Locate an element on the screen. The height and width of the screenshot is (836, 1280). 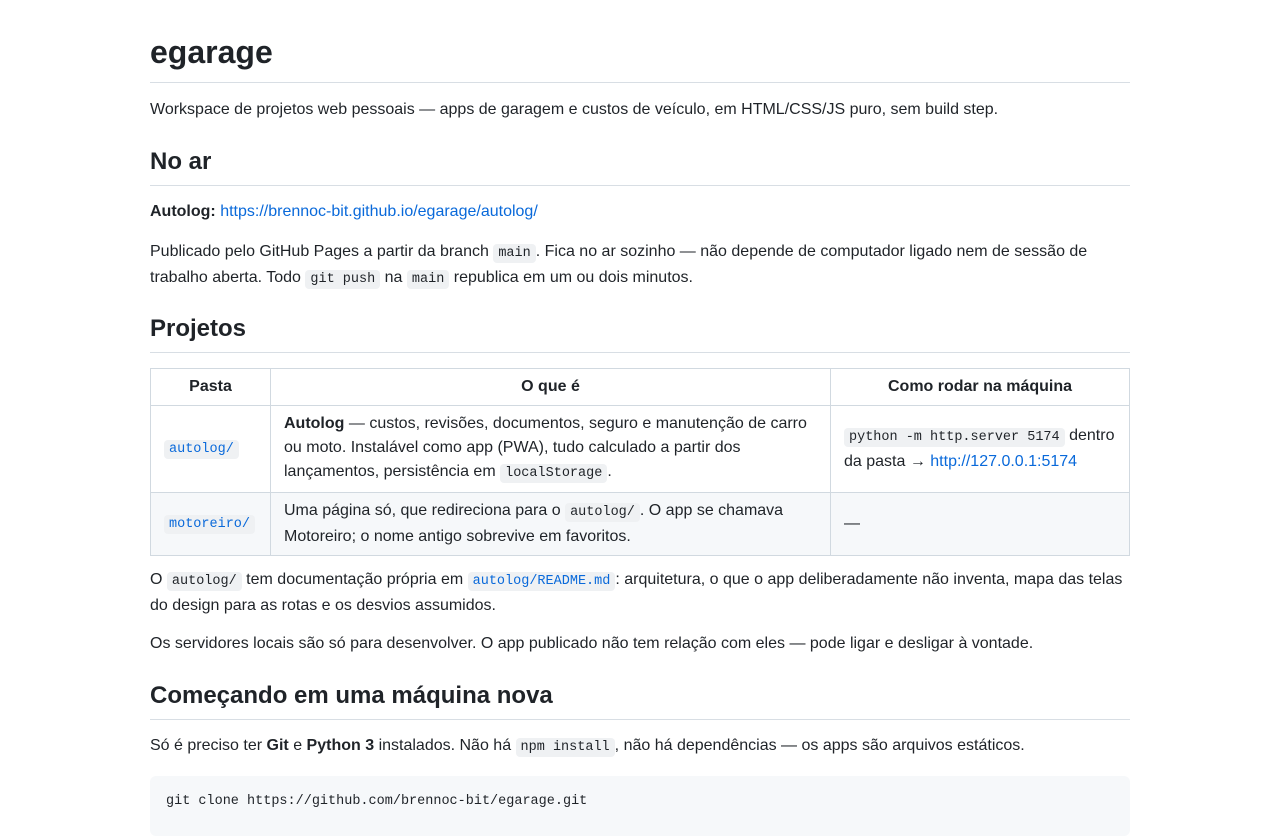
autolog-label: Autolog: is located at coordinates (183, 211).